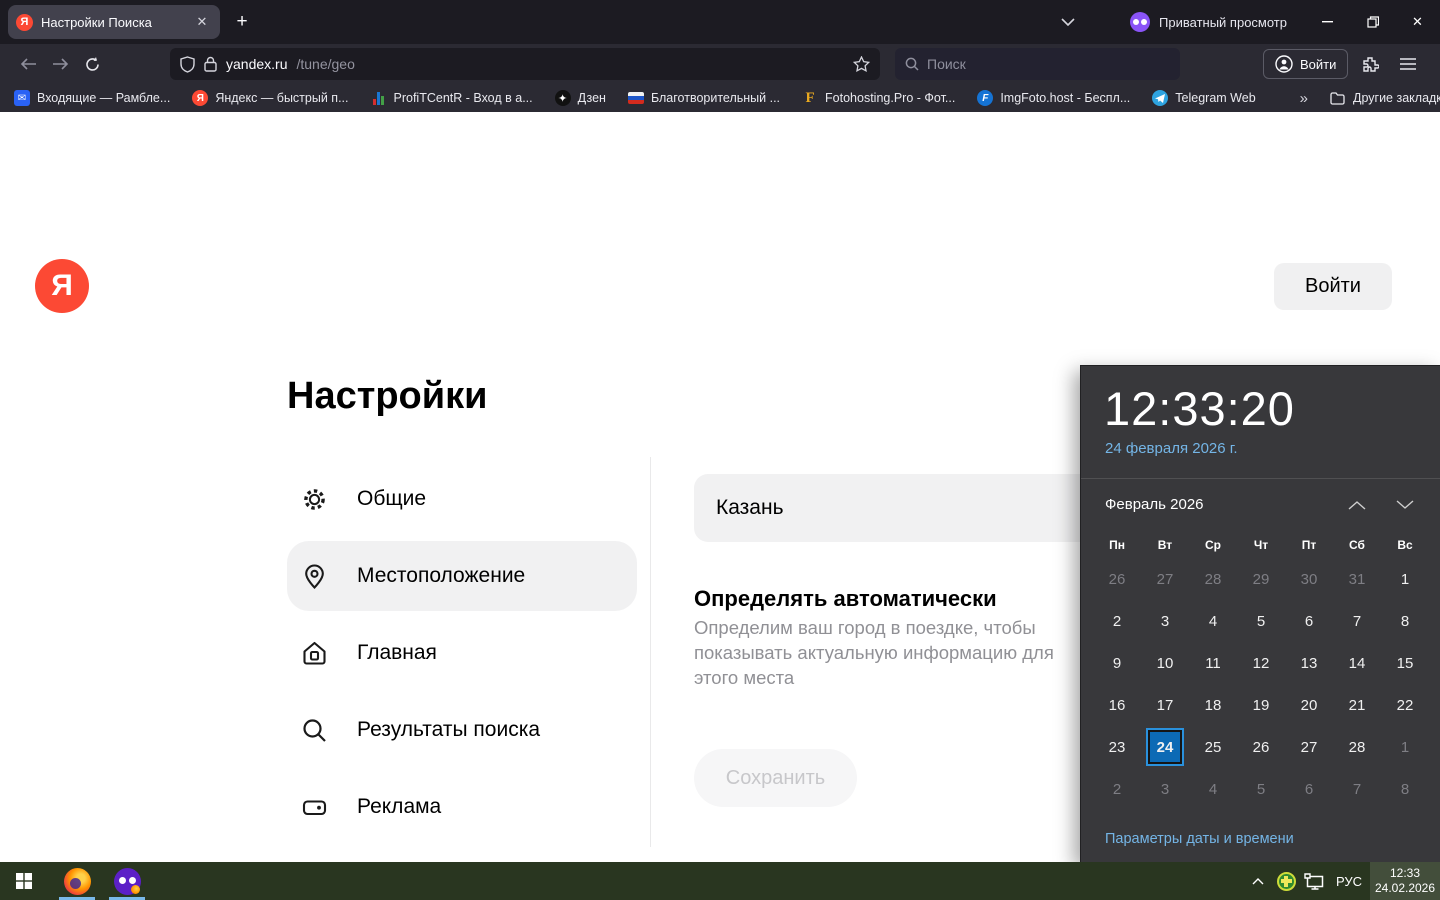  Describe the element at coordinates (1117, 747) in the screenshot. I see `calendar-day: 23` at that location.